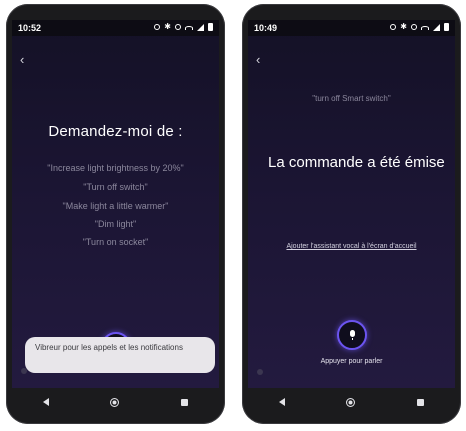 This screenshot has height=431, width=466. Describe the element at coordinates (115, 28) in the screenshot. I see `status-bar: 10:52 ✱` at that location.